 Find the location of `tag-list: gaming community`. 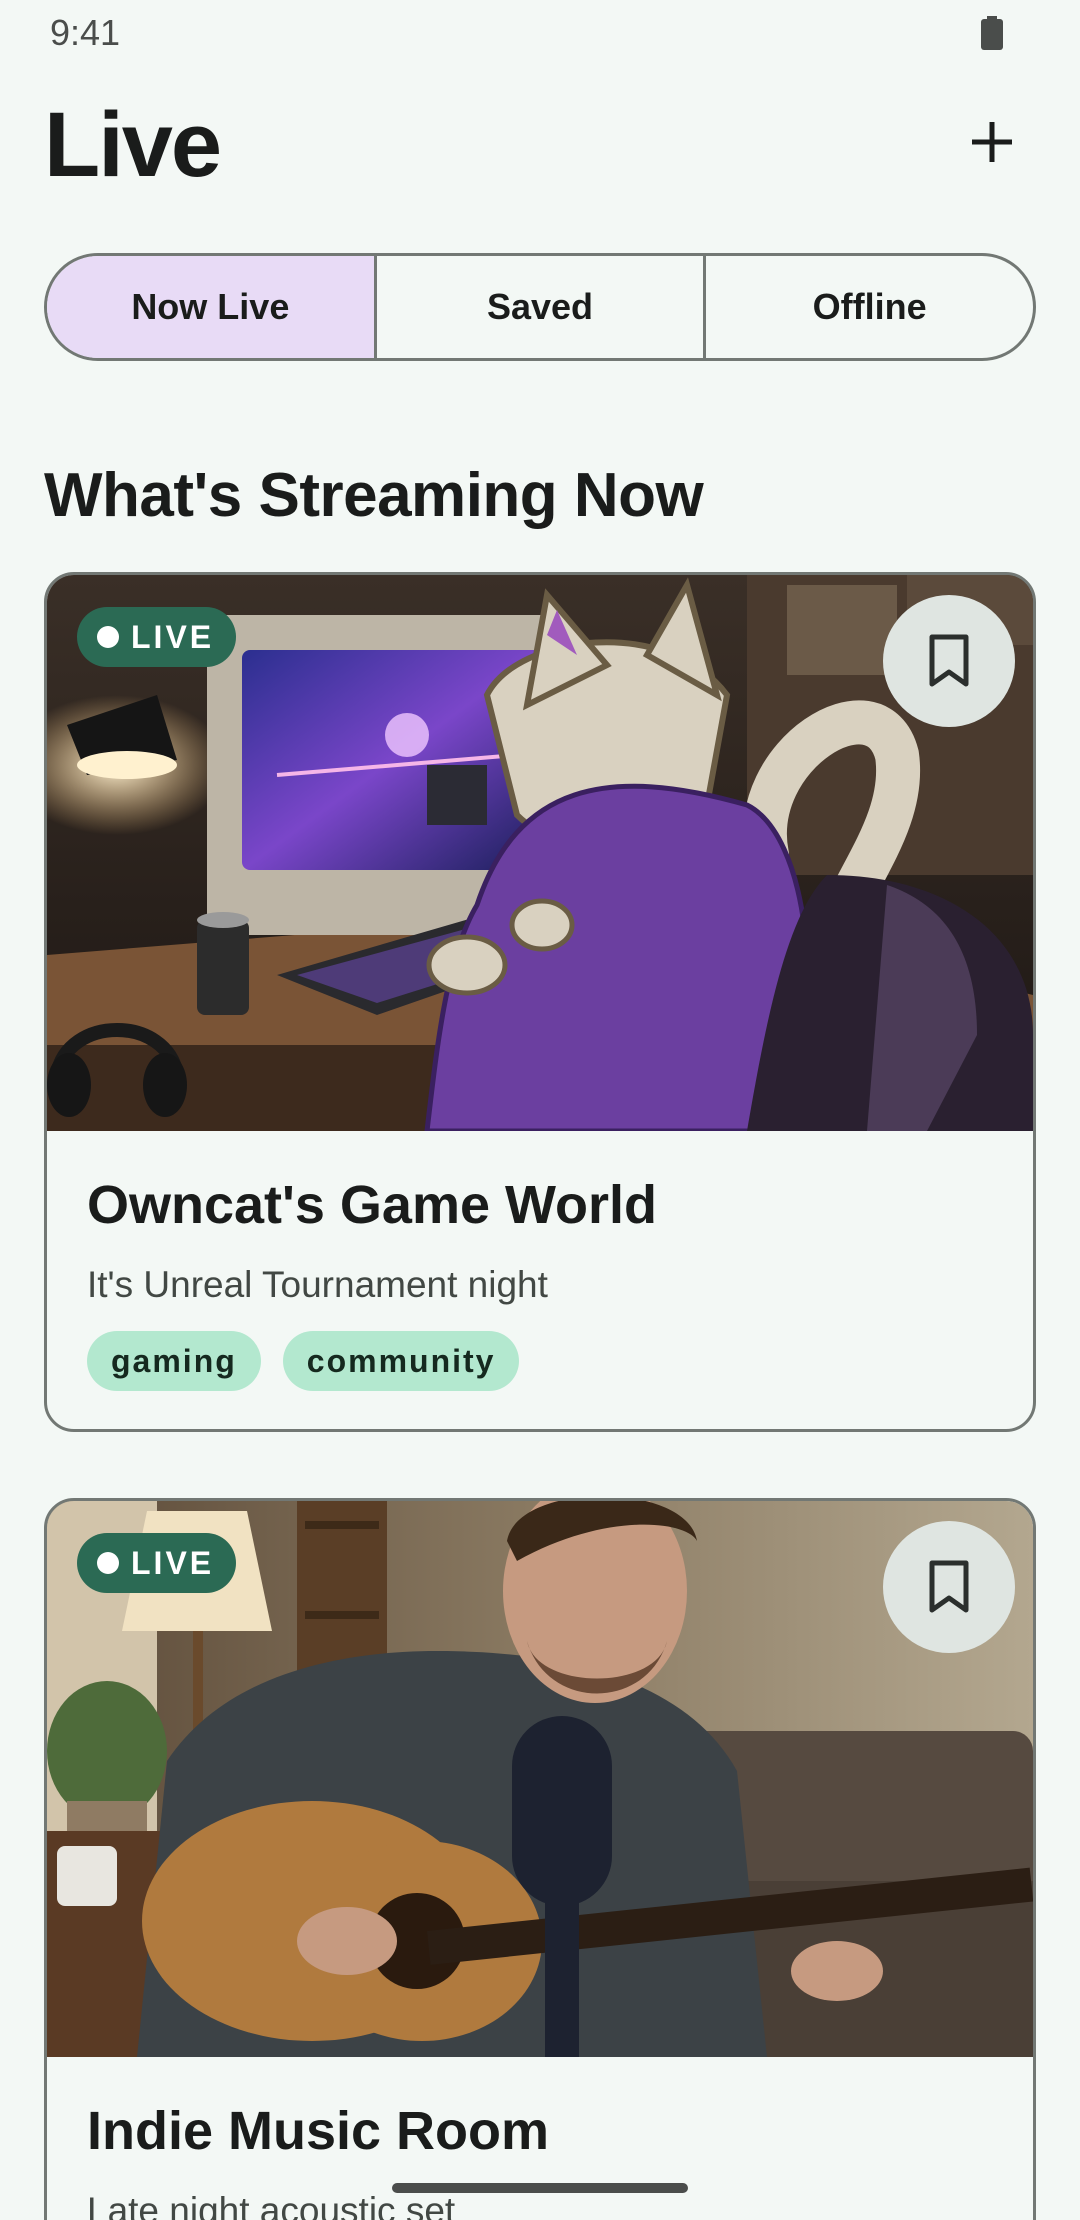

tag-list: gaming community is located at coordinates (540, 1361).